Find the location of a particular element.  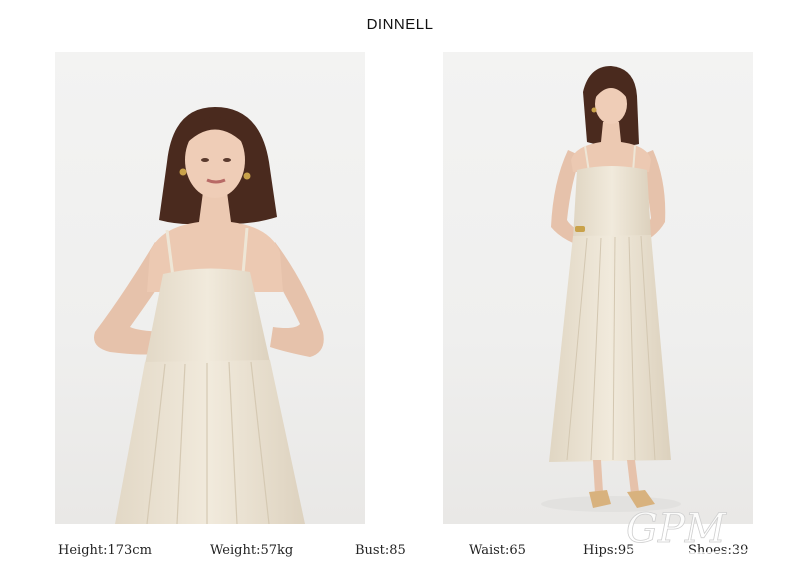

waist-label: Waist:65 is located at coordinates (497, 550).